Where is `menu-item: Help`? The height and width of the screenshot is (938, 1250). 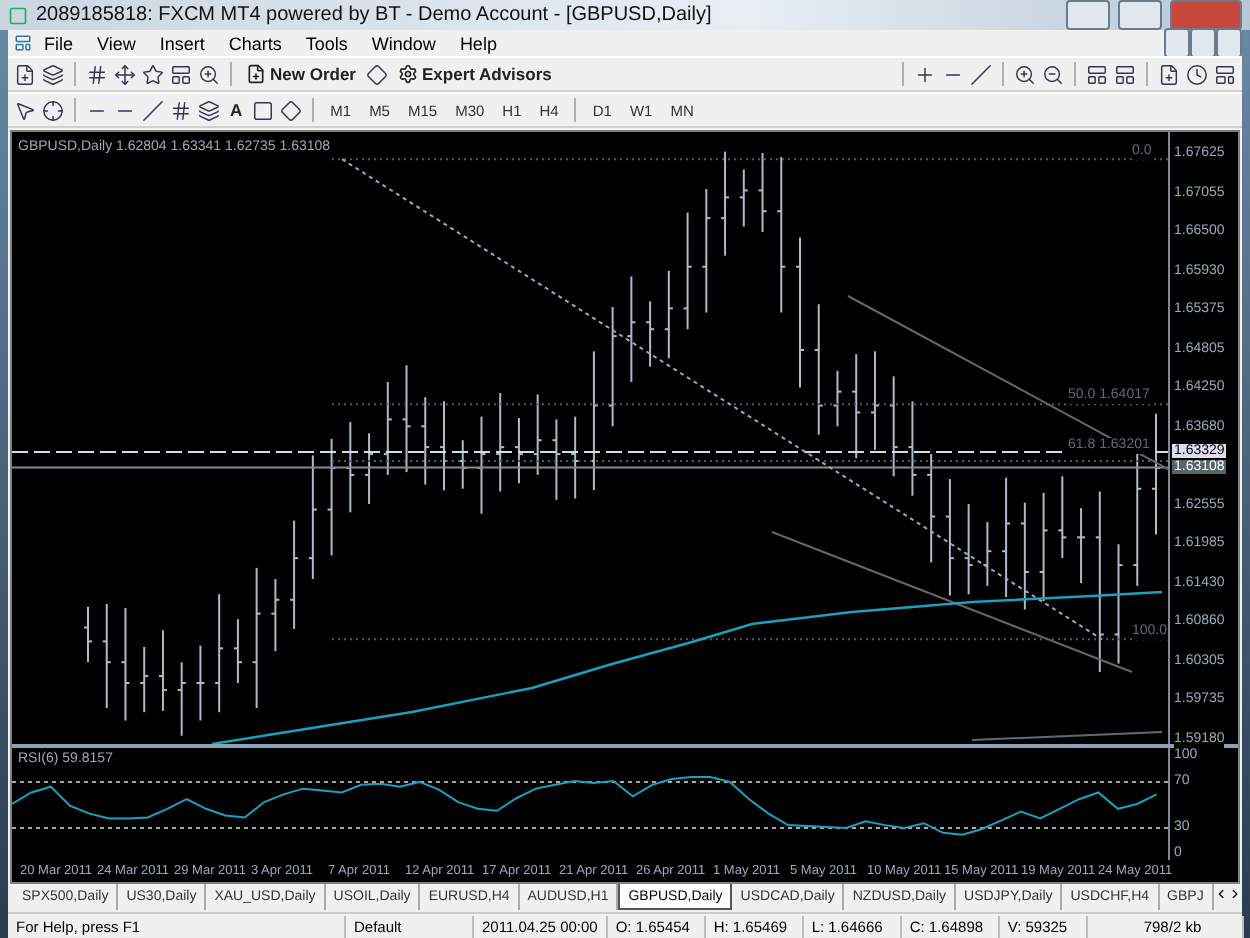
menu-item: Help is located at coordinates (478, 43).